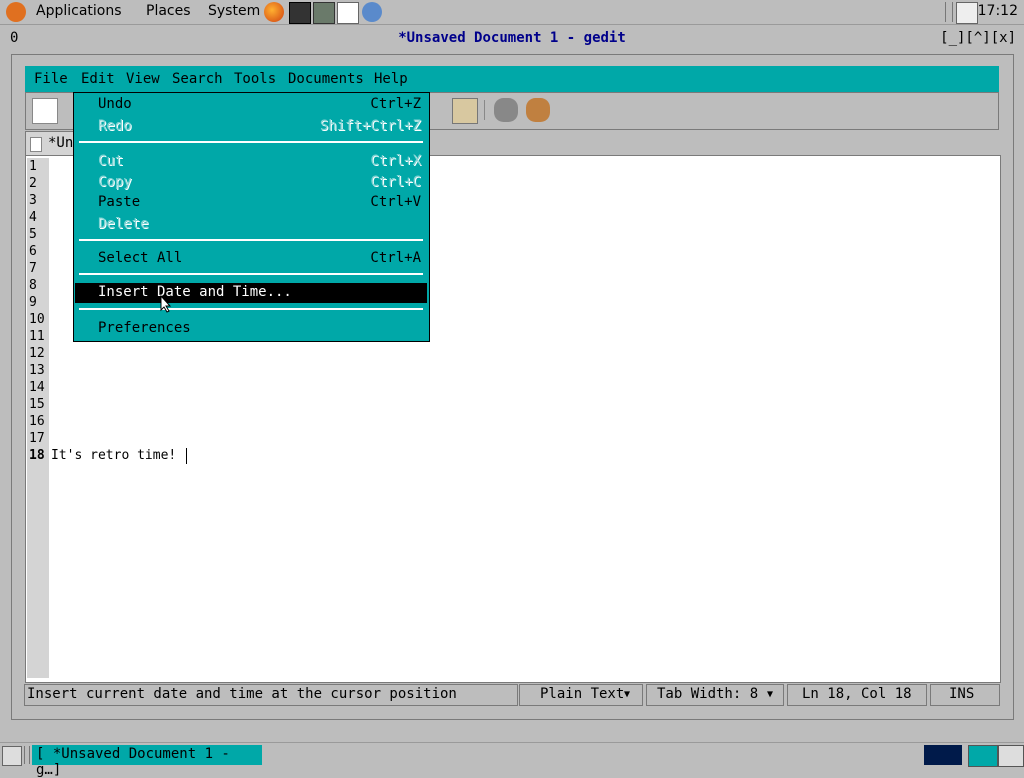 This screenshot has width=1024, height=778. Describe the element at coordinates (12, 756) in the screenshot. I see `show-desktop-icon` at that location.